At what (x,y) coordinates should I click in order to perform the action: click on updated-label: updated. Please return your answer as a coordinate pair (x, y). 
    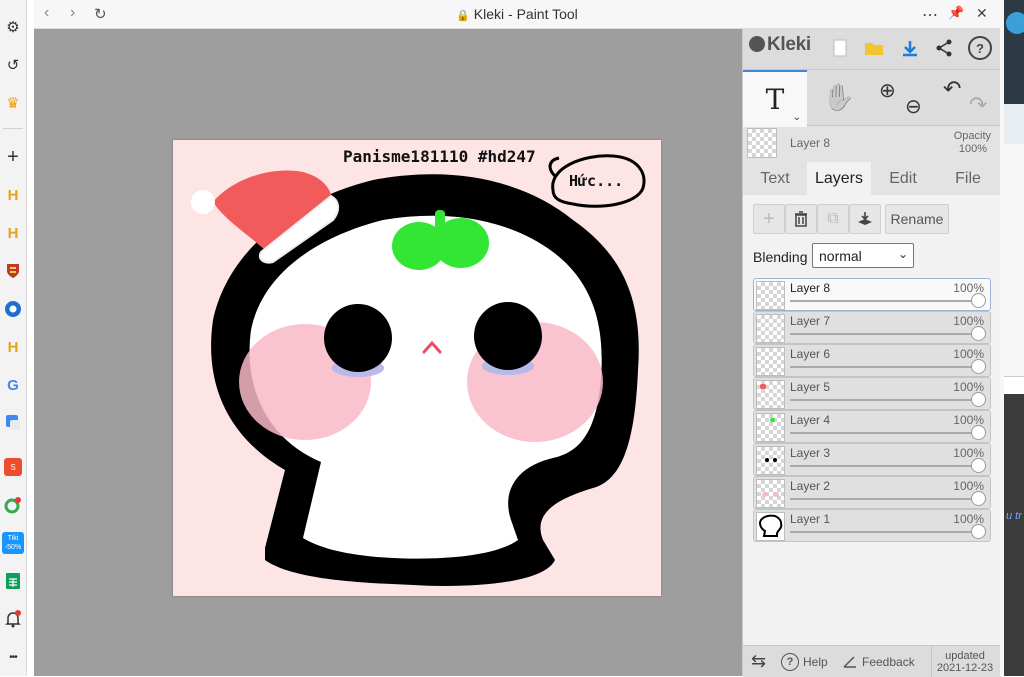
    Looking at the image, I should click on (965, 655).